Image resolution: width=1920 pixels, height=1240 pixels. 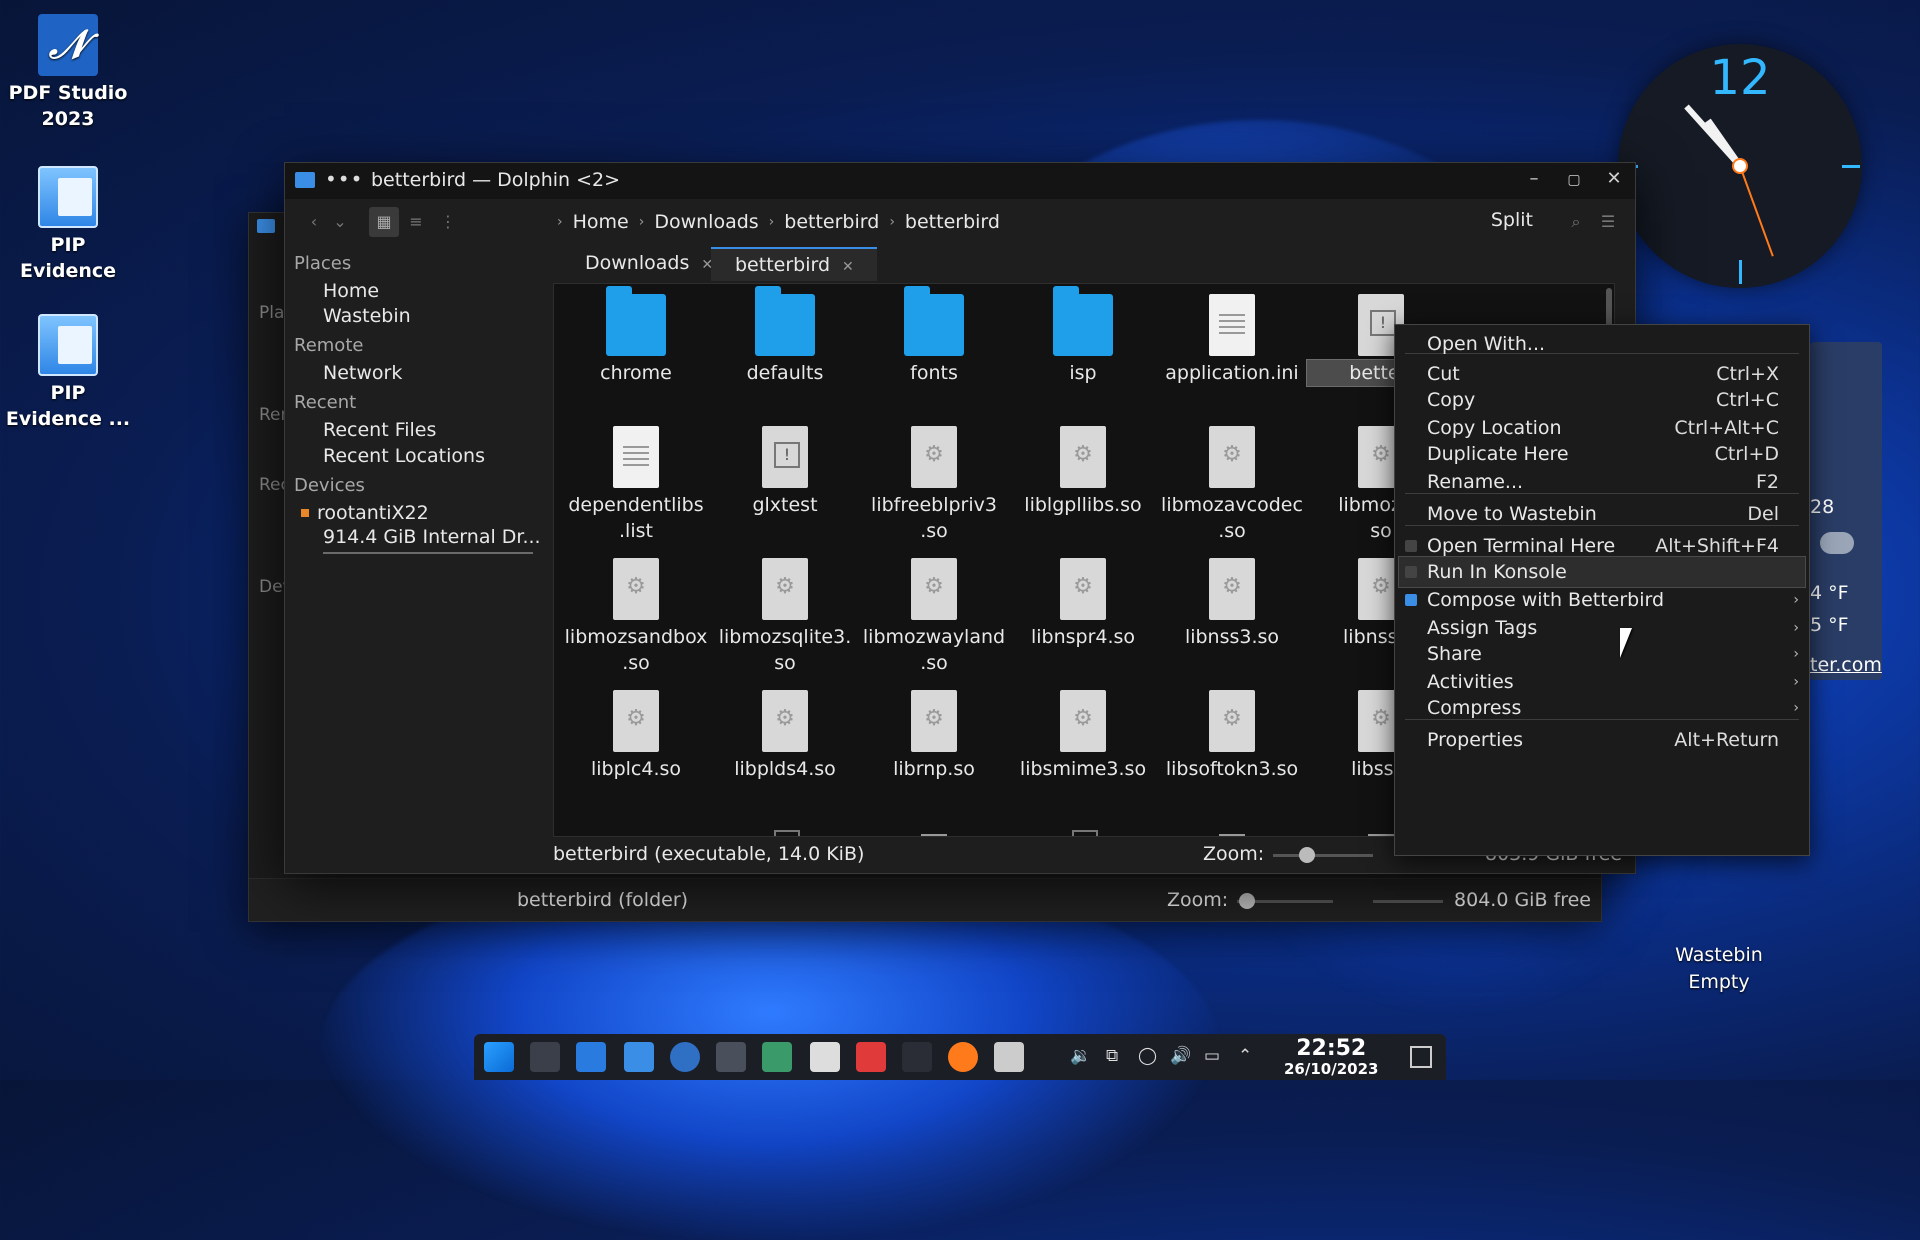 What do you see at coordinates (1245, 1056) in the screenshot?
I see `chevron-up-icon: ⌃` at bounding box center [1245, 1056].